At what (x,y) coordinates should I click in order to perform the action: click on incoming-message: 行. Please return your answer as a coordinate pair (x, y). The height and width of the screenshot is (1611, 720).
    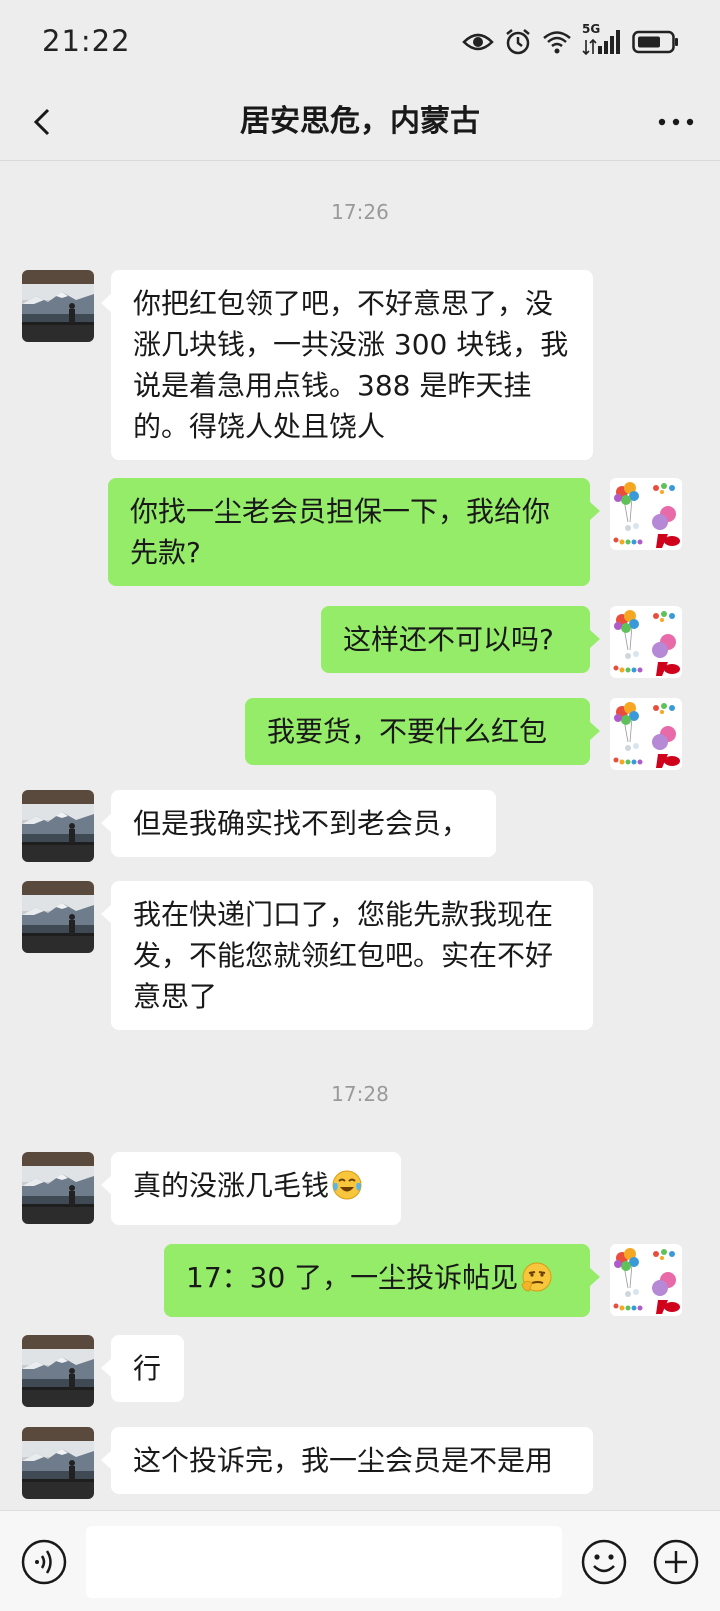
    Looking at the image, I should click on (142, 1368).